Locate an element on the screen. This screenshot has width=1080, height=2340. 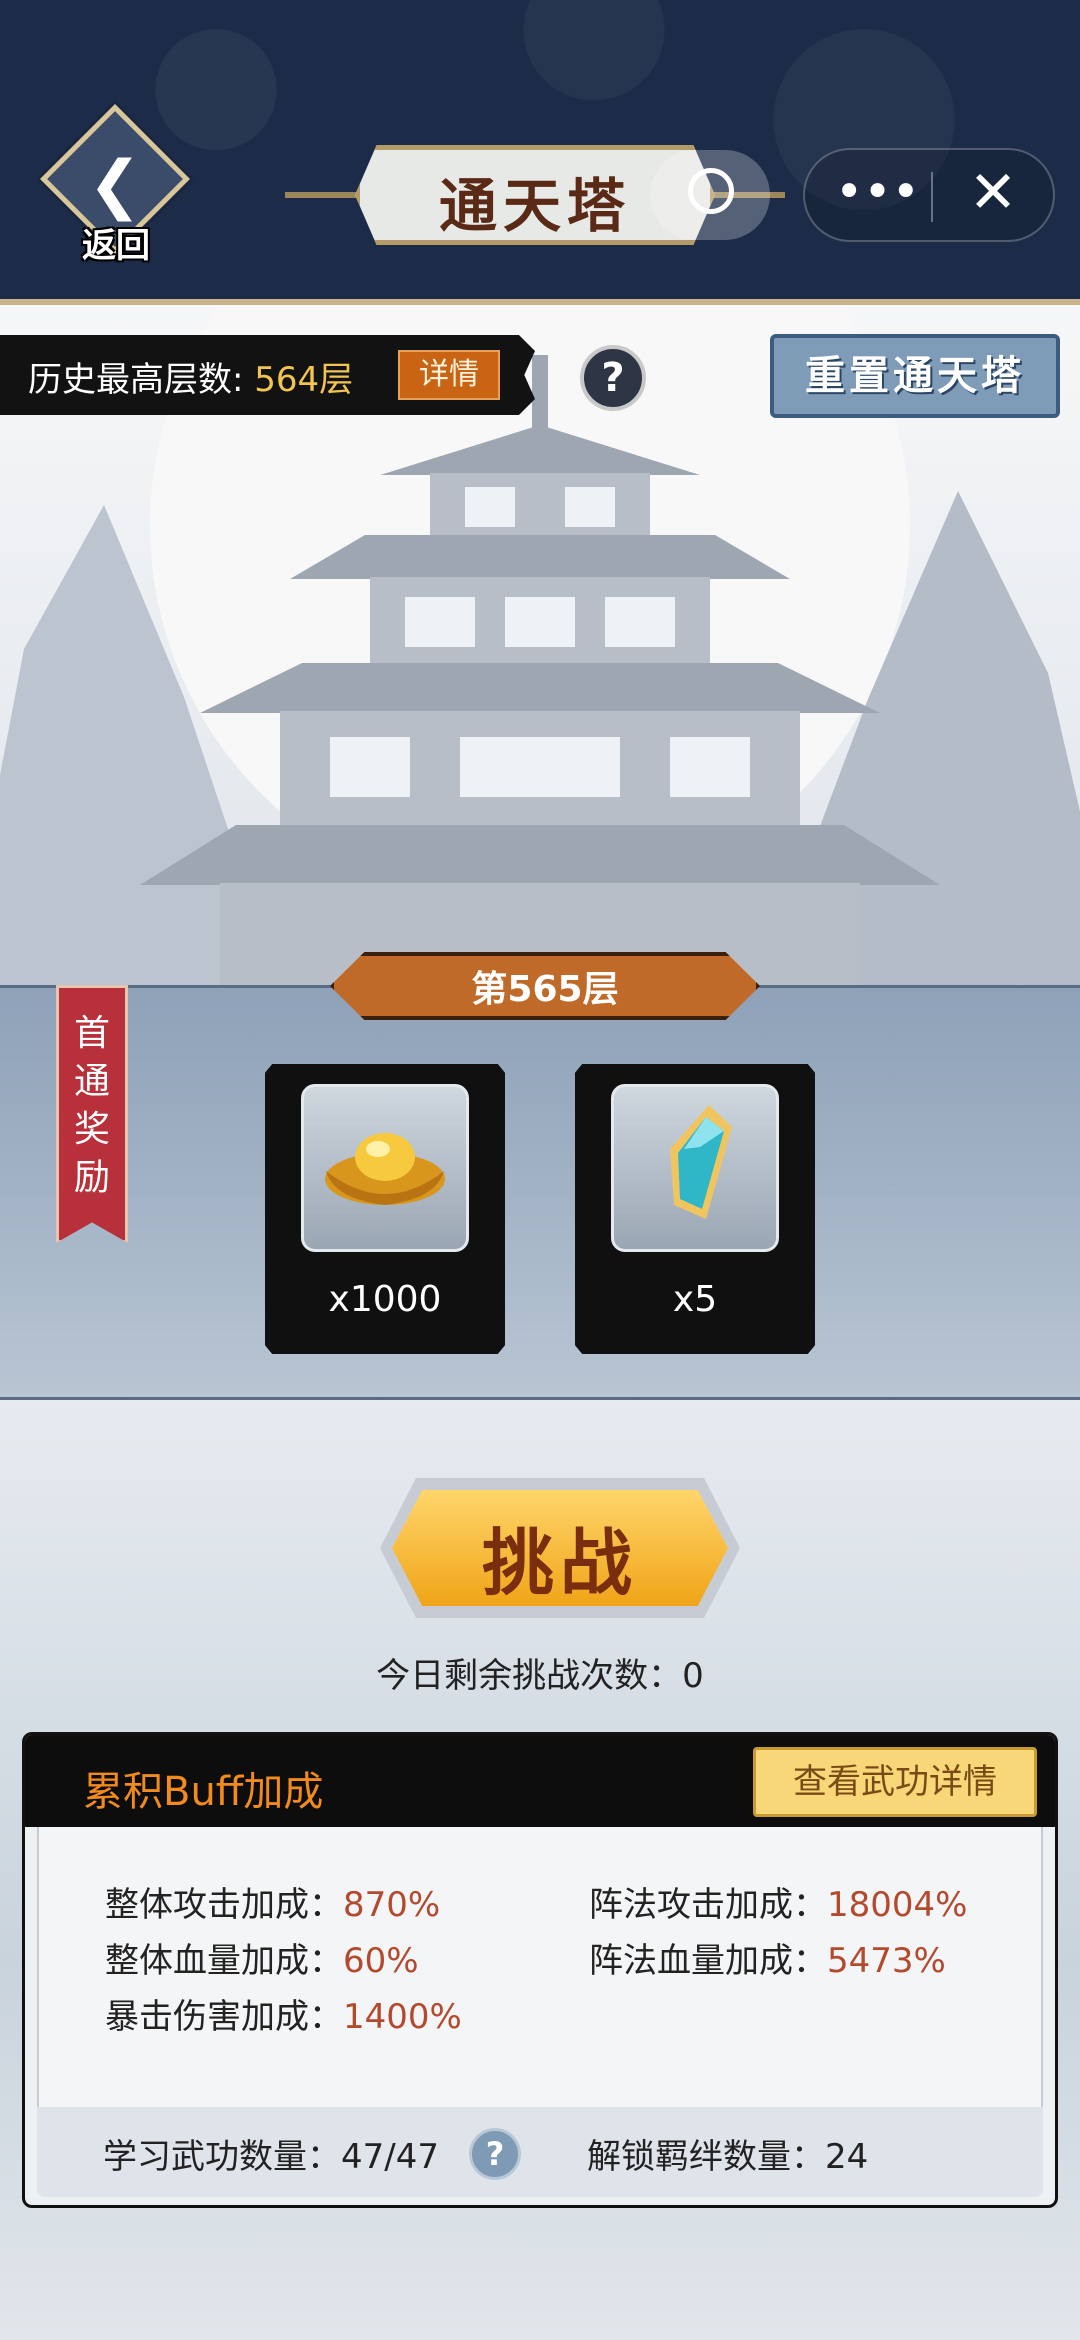
buff-row: 整体攻击加成：870% is located at coordinates (272, 1901).